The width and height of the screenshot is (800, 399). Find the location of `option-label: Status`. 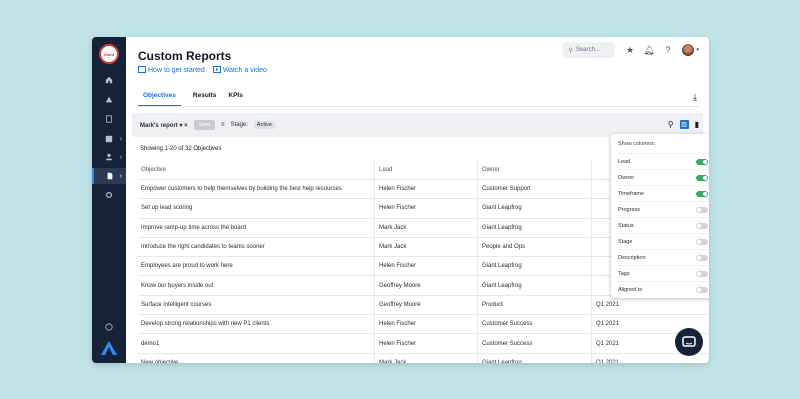

option-label: Status is located at coordinates (626, 225).